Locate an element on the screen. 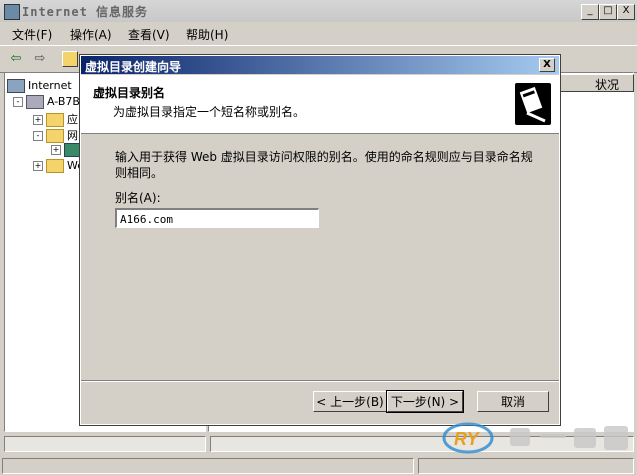 Image resolution: width=637 pixels, height=475 pixels. forward-arrow-icon: ⇨ is located at coordinates (40, 59).